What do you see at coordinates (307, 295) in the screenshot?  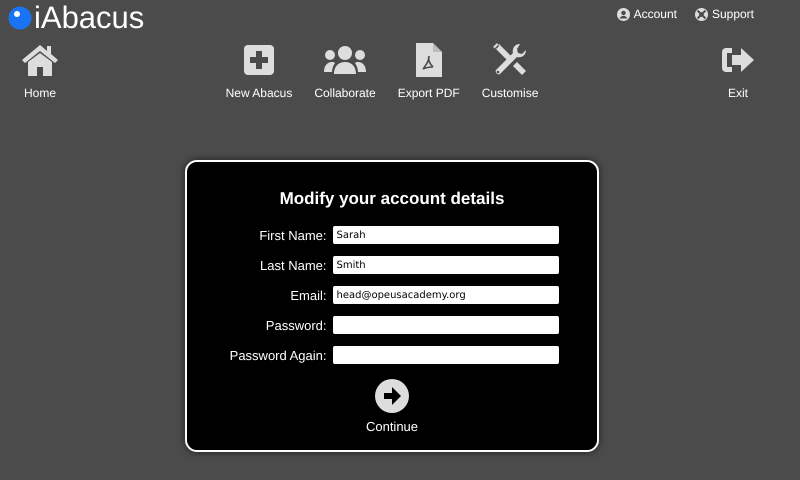 I see `field-label: Email:` at bounding box center [307, 295].